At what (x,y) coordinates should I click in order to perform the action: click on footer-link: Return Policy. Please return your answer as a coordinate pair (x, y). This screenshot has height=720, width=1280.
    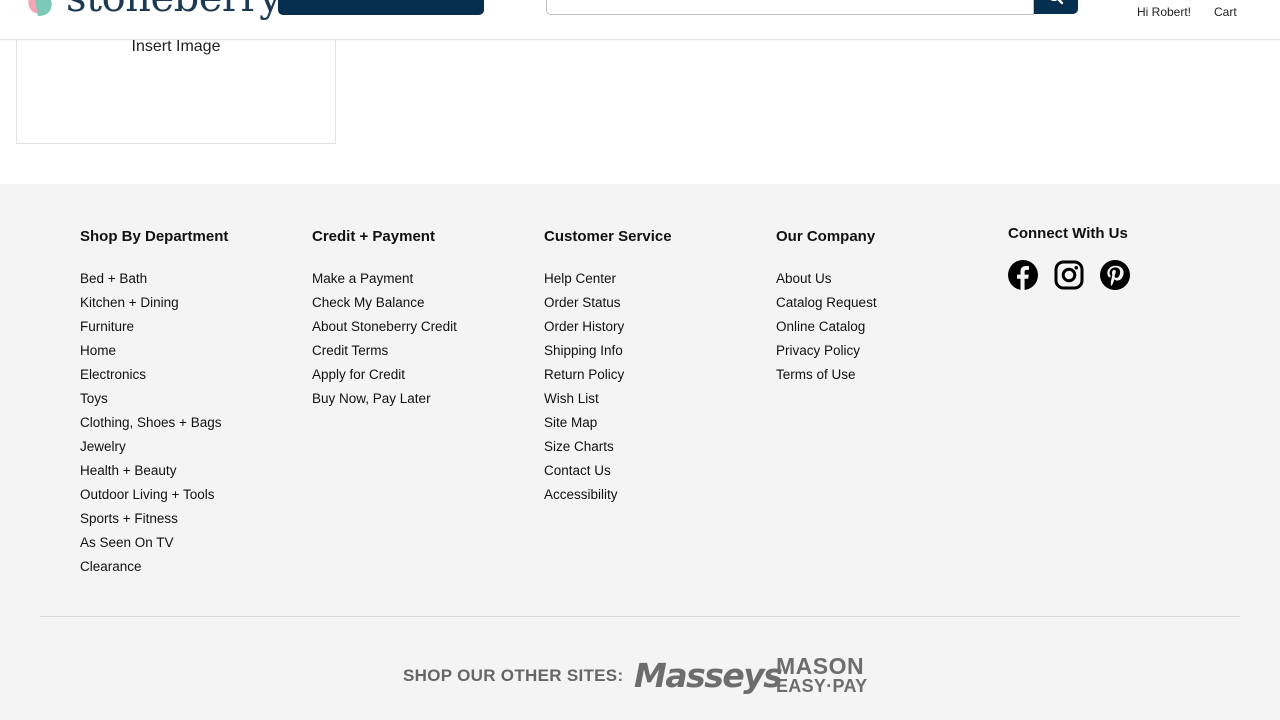
    Looking at the image, I should click on (608, 375).